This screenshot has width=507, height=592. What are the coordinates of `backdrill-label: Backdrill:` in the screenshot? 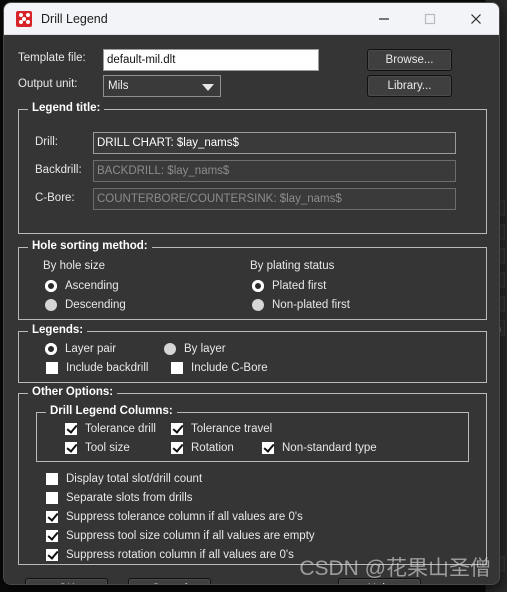 It's located at (58, 170).